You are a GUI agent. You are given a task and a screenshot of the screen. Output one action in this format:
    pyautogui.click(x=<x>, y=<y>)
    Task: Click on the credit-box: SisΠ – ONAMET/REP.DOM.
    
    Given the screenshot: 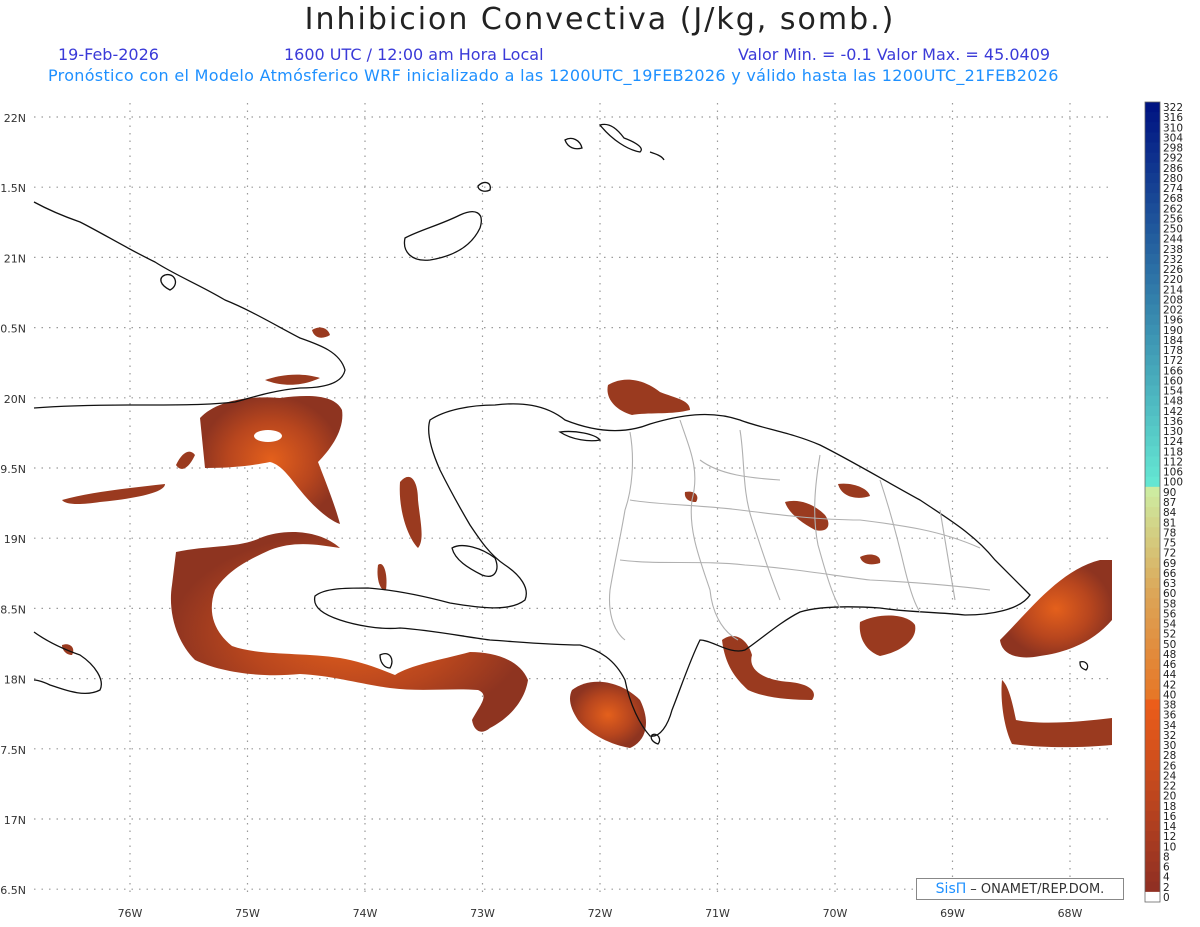 What is the action you would take?
    pyautogui.click(x=1020, y=889)
    